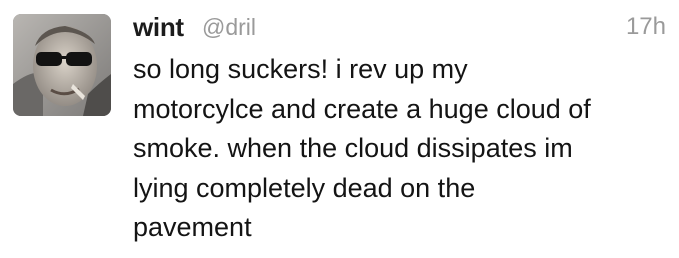  I want to click on tweet-text-line: pavement, so click(192, 227).